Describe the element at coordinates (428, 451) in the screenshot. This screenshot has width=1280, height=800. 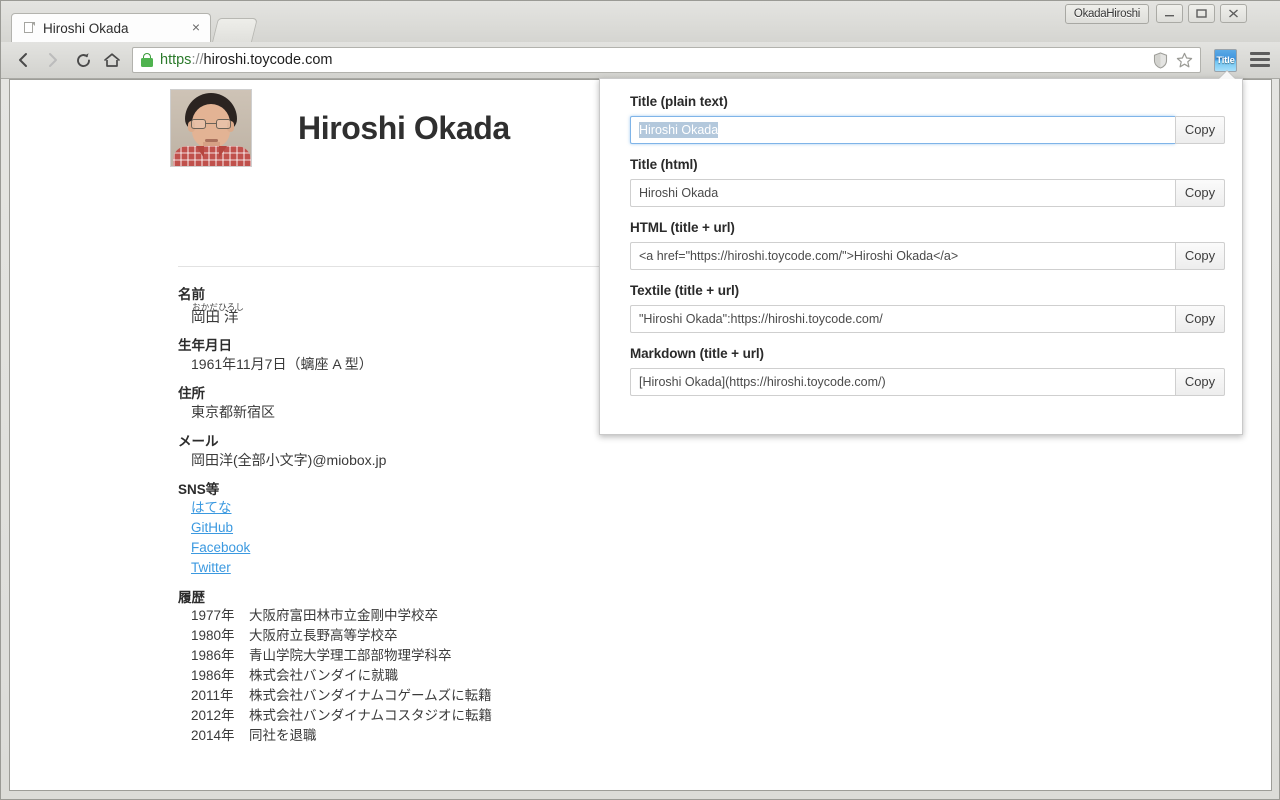
I see `field-email: メール 岡田洋(全部小文字)@miobox.jp` at that location.